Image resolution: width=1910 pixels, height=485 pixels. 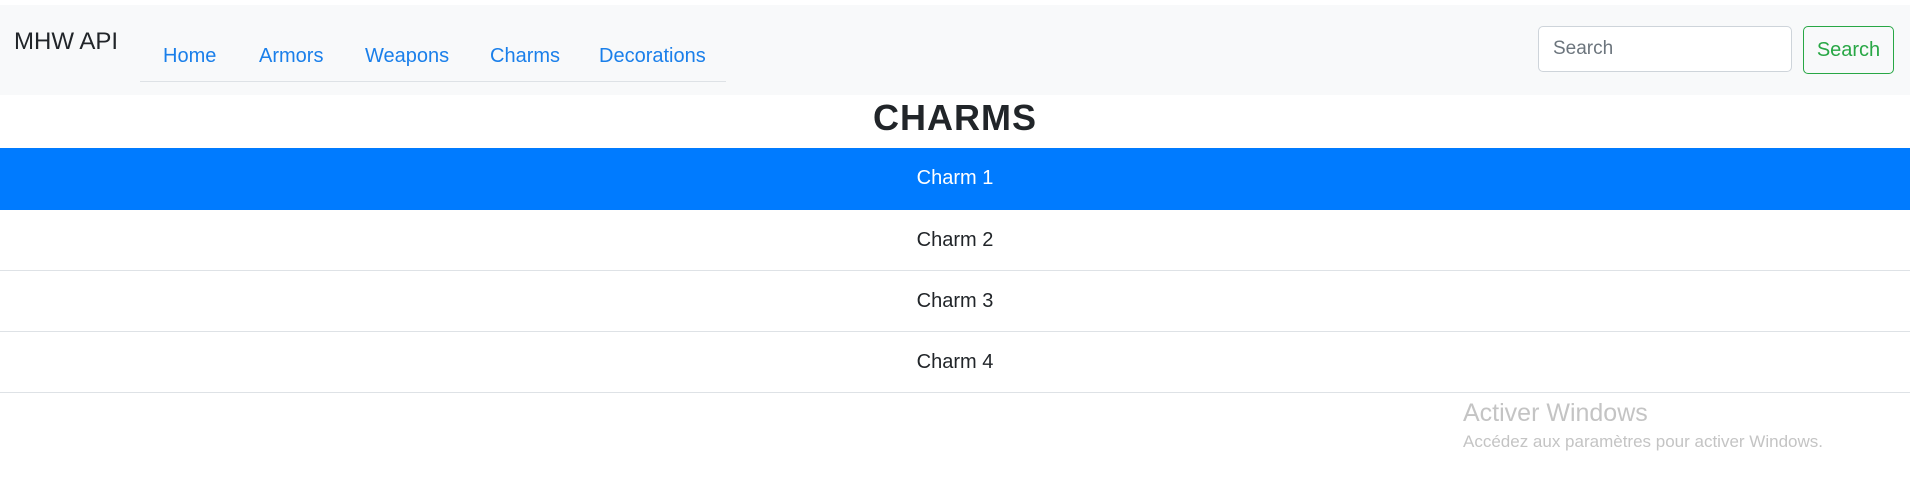 What do you see at coordinates (1665, 49) in the screenshot?
I see `search-input` at bounding box center [1665, 49].